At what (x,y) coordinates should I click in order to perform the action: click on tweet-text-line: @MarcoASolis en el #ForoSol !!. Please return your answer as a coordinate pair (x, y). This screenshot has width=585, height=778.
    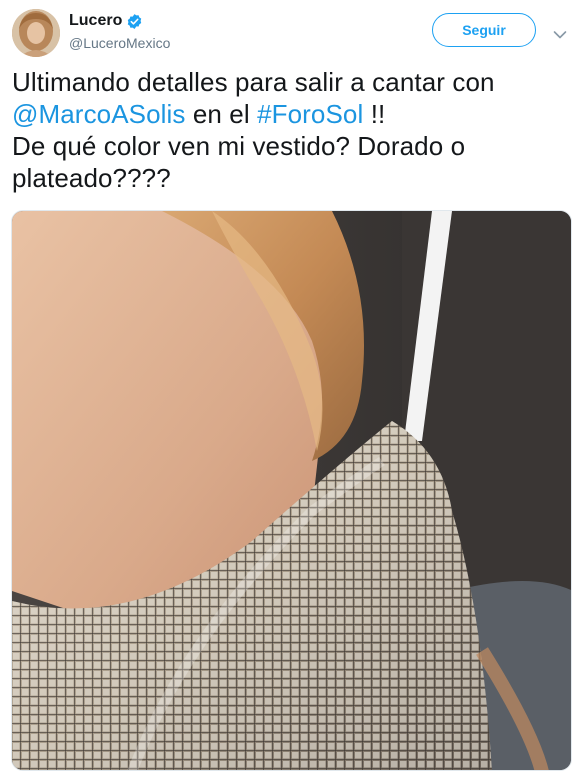
    Looking at the image, I should click on (292, 114).